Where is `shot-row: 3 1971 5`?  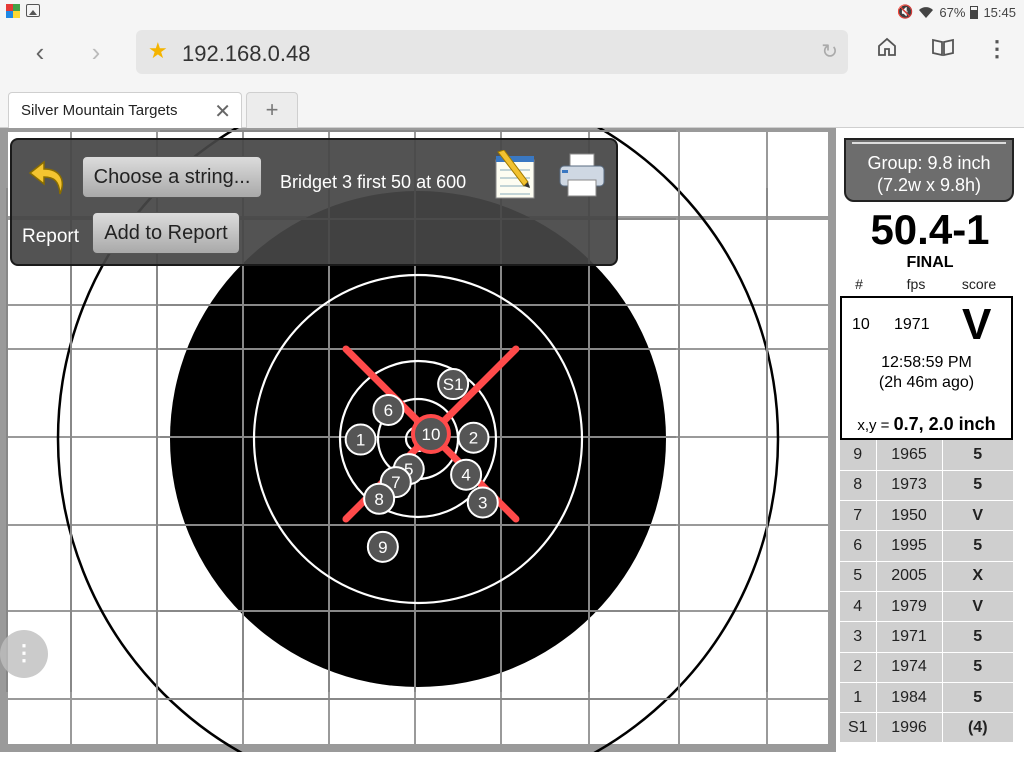 shot-row: 3 1971 5 is located at coordinates (926, 637).